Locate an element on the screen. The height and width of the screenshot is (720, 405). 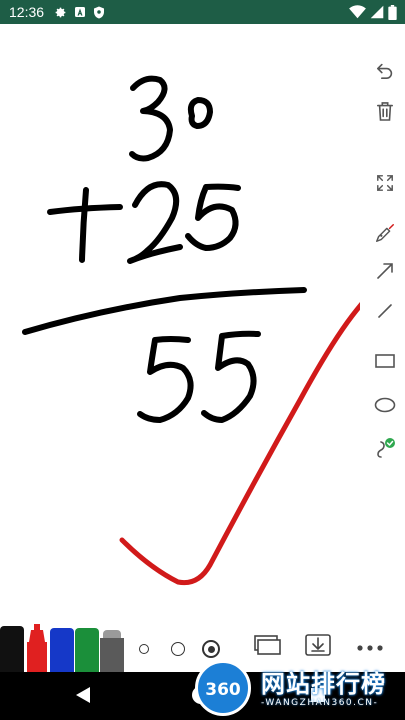
nav-back-button is located at coordinates (83, 697).